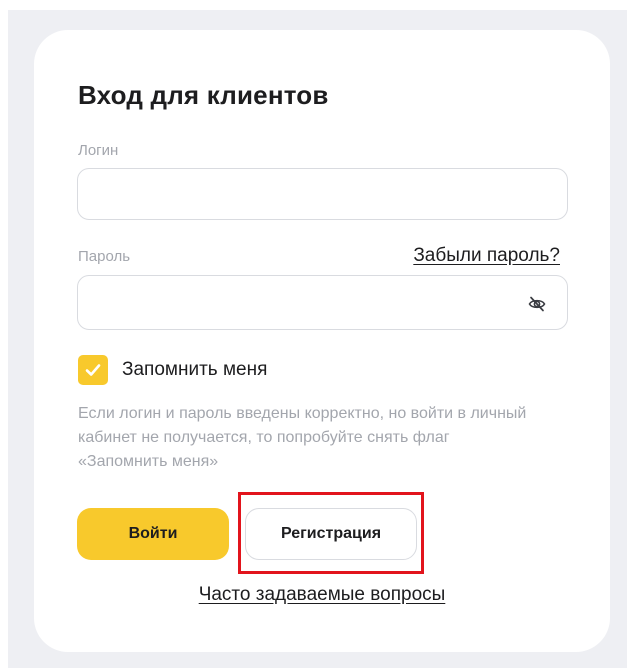 The width and height of the screenshot is (627, 668). What do you see at coordinates (93, 370) in the screenshot?
I see `checkmark-icon` at bounding box center [93, 370].